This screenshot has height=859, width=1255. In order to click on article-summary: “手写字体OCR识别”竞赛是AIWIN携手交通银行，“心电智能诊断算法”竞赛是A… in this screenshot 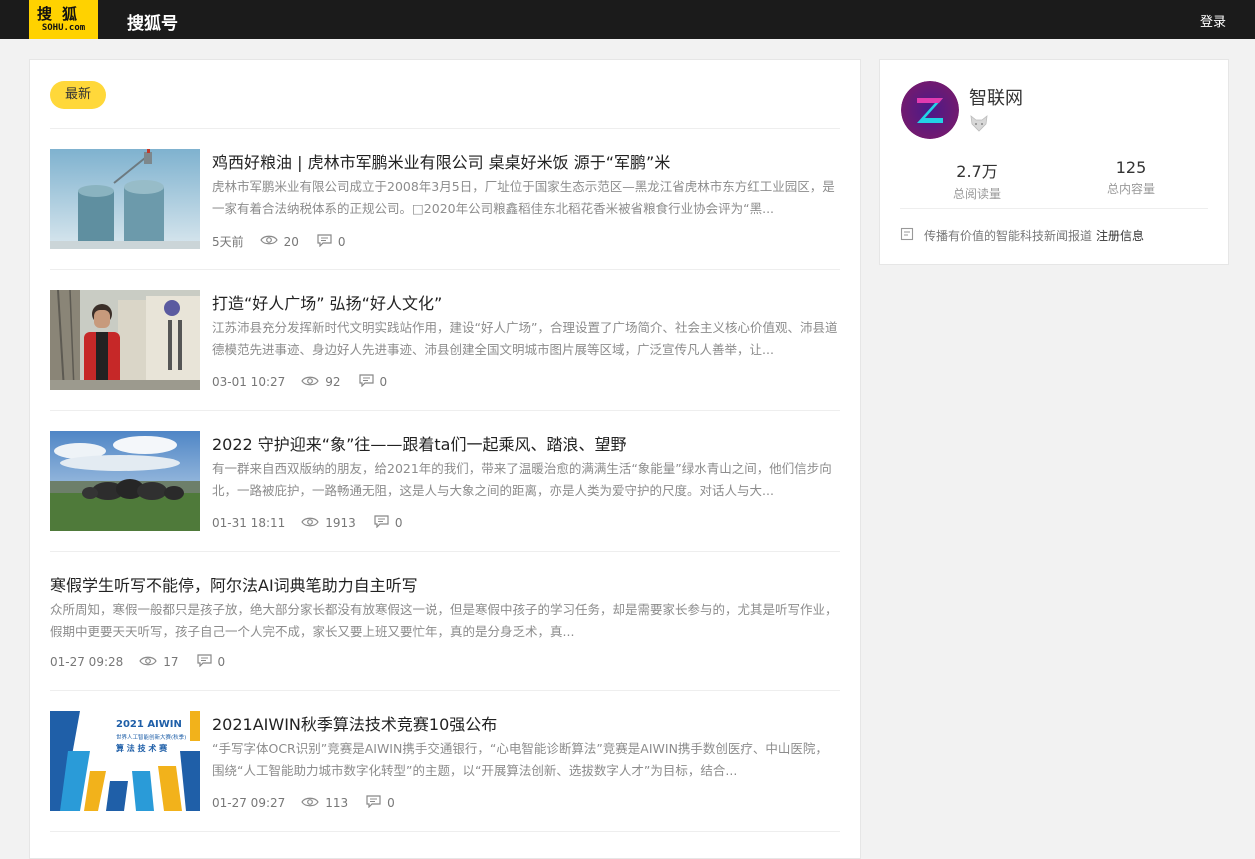, I will do `click(520, 759)`.